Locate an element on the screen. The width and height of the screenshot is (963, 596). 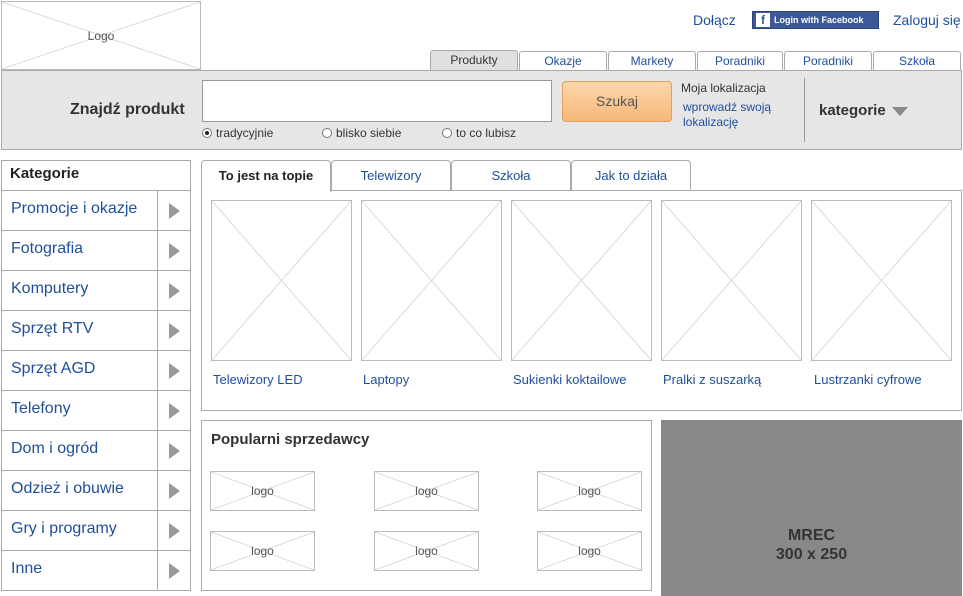
logo-placeholder: Logo is located at coordinates (101, 35).